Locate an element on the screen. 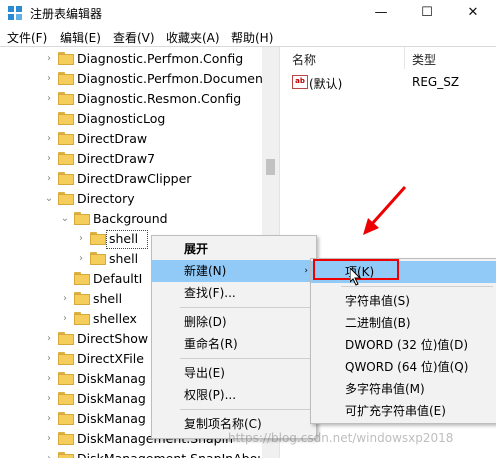 Image resolution: width=496 pixels, height=458 pixels. tree-item-label: shell is located at coordinates (108, 298).